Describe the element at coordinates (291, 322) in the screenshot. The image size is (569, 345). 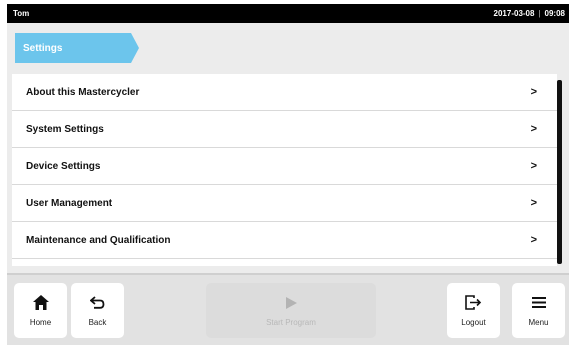
I see `start-program-label: Start Program` at that location.